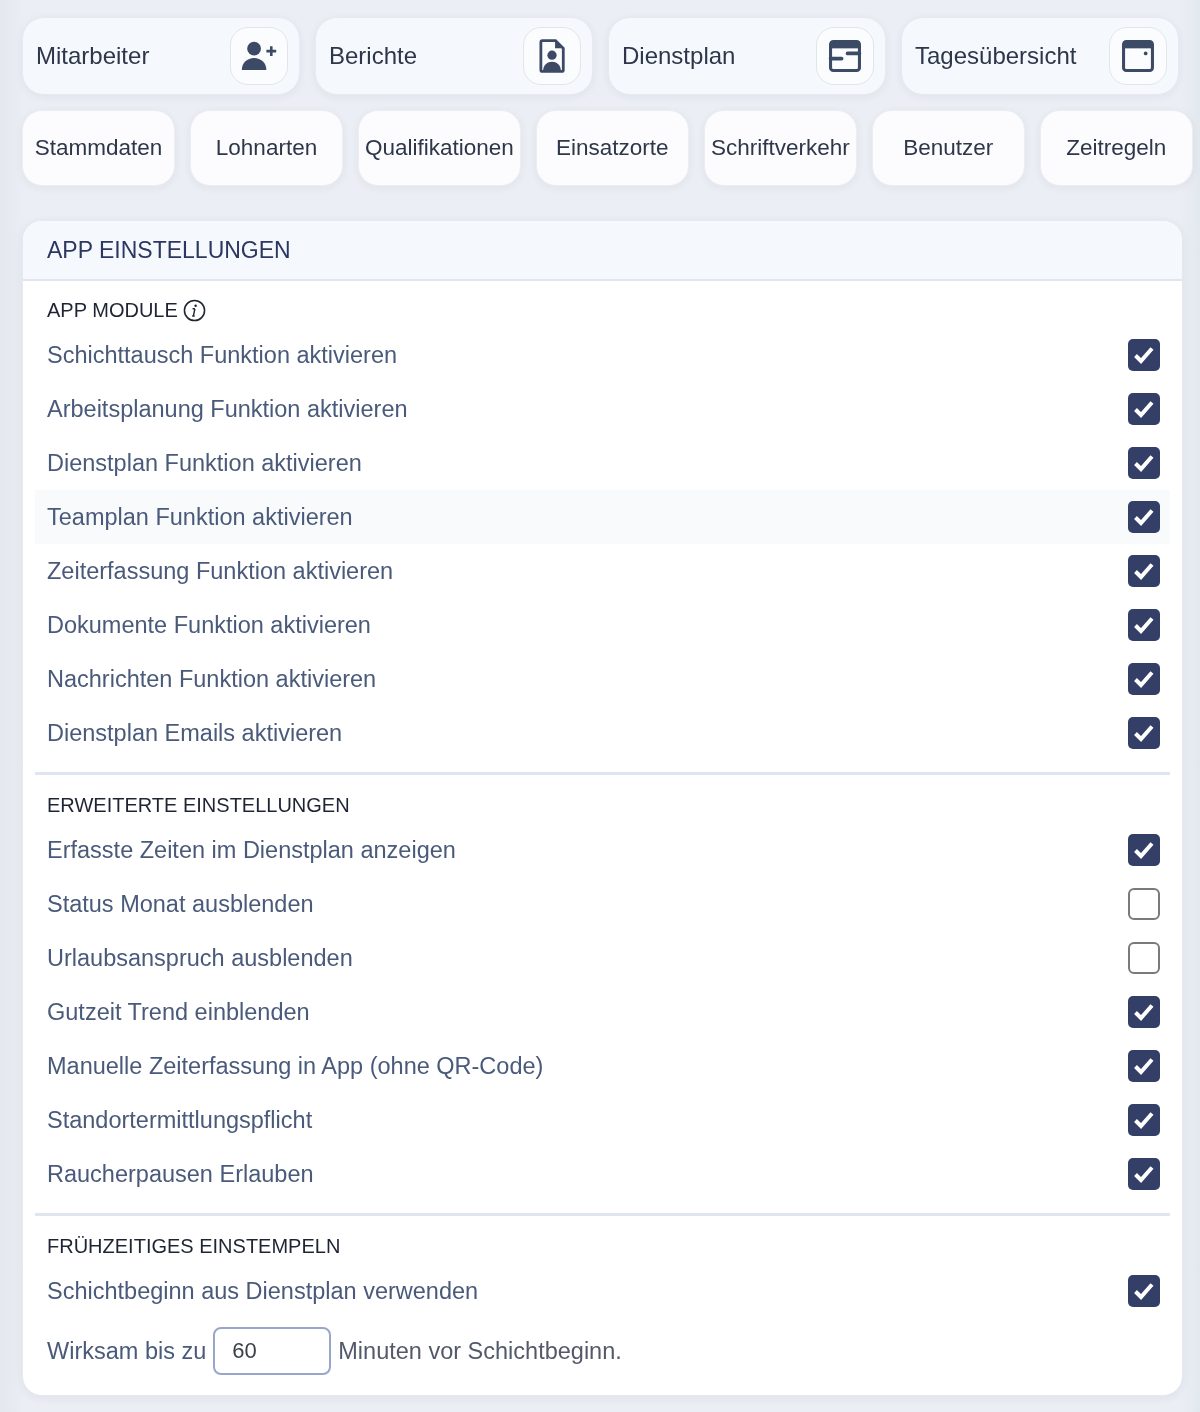 The height and width of the screenshot is (1412, 1200). I want to click on nav-button: Zeitregeln, so click(1116, 148).